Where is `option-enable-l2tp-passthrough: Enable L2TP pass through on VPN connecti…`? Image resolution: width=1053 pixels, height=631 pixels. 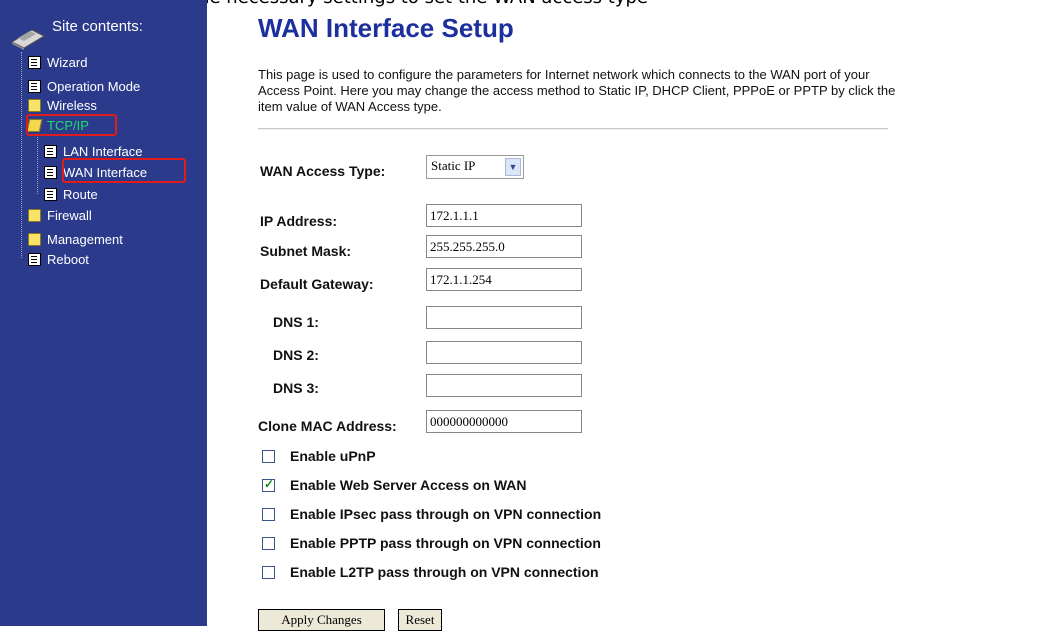 option-enable-l2tp-passthrough: Enable L2TP pass through on VPN connecti… is located at coordinates (430, 572).